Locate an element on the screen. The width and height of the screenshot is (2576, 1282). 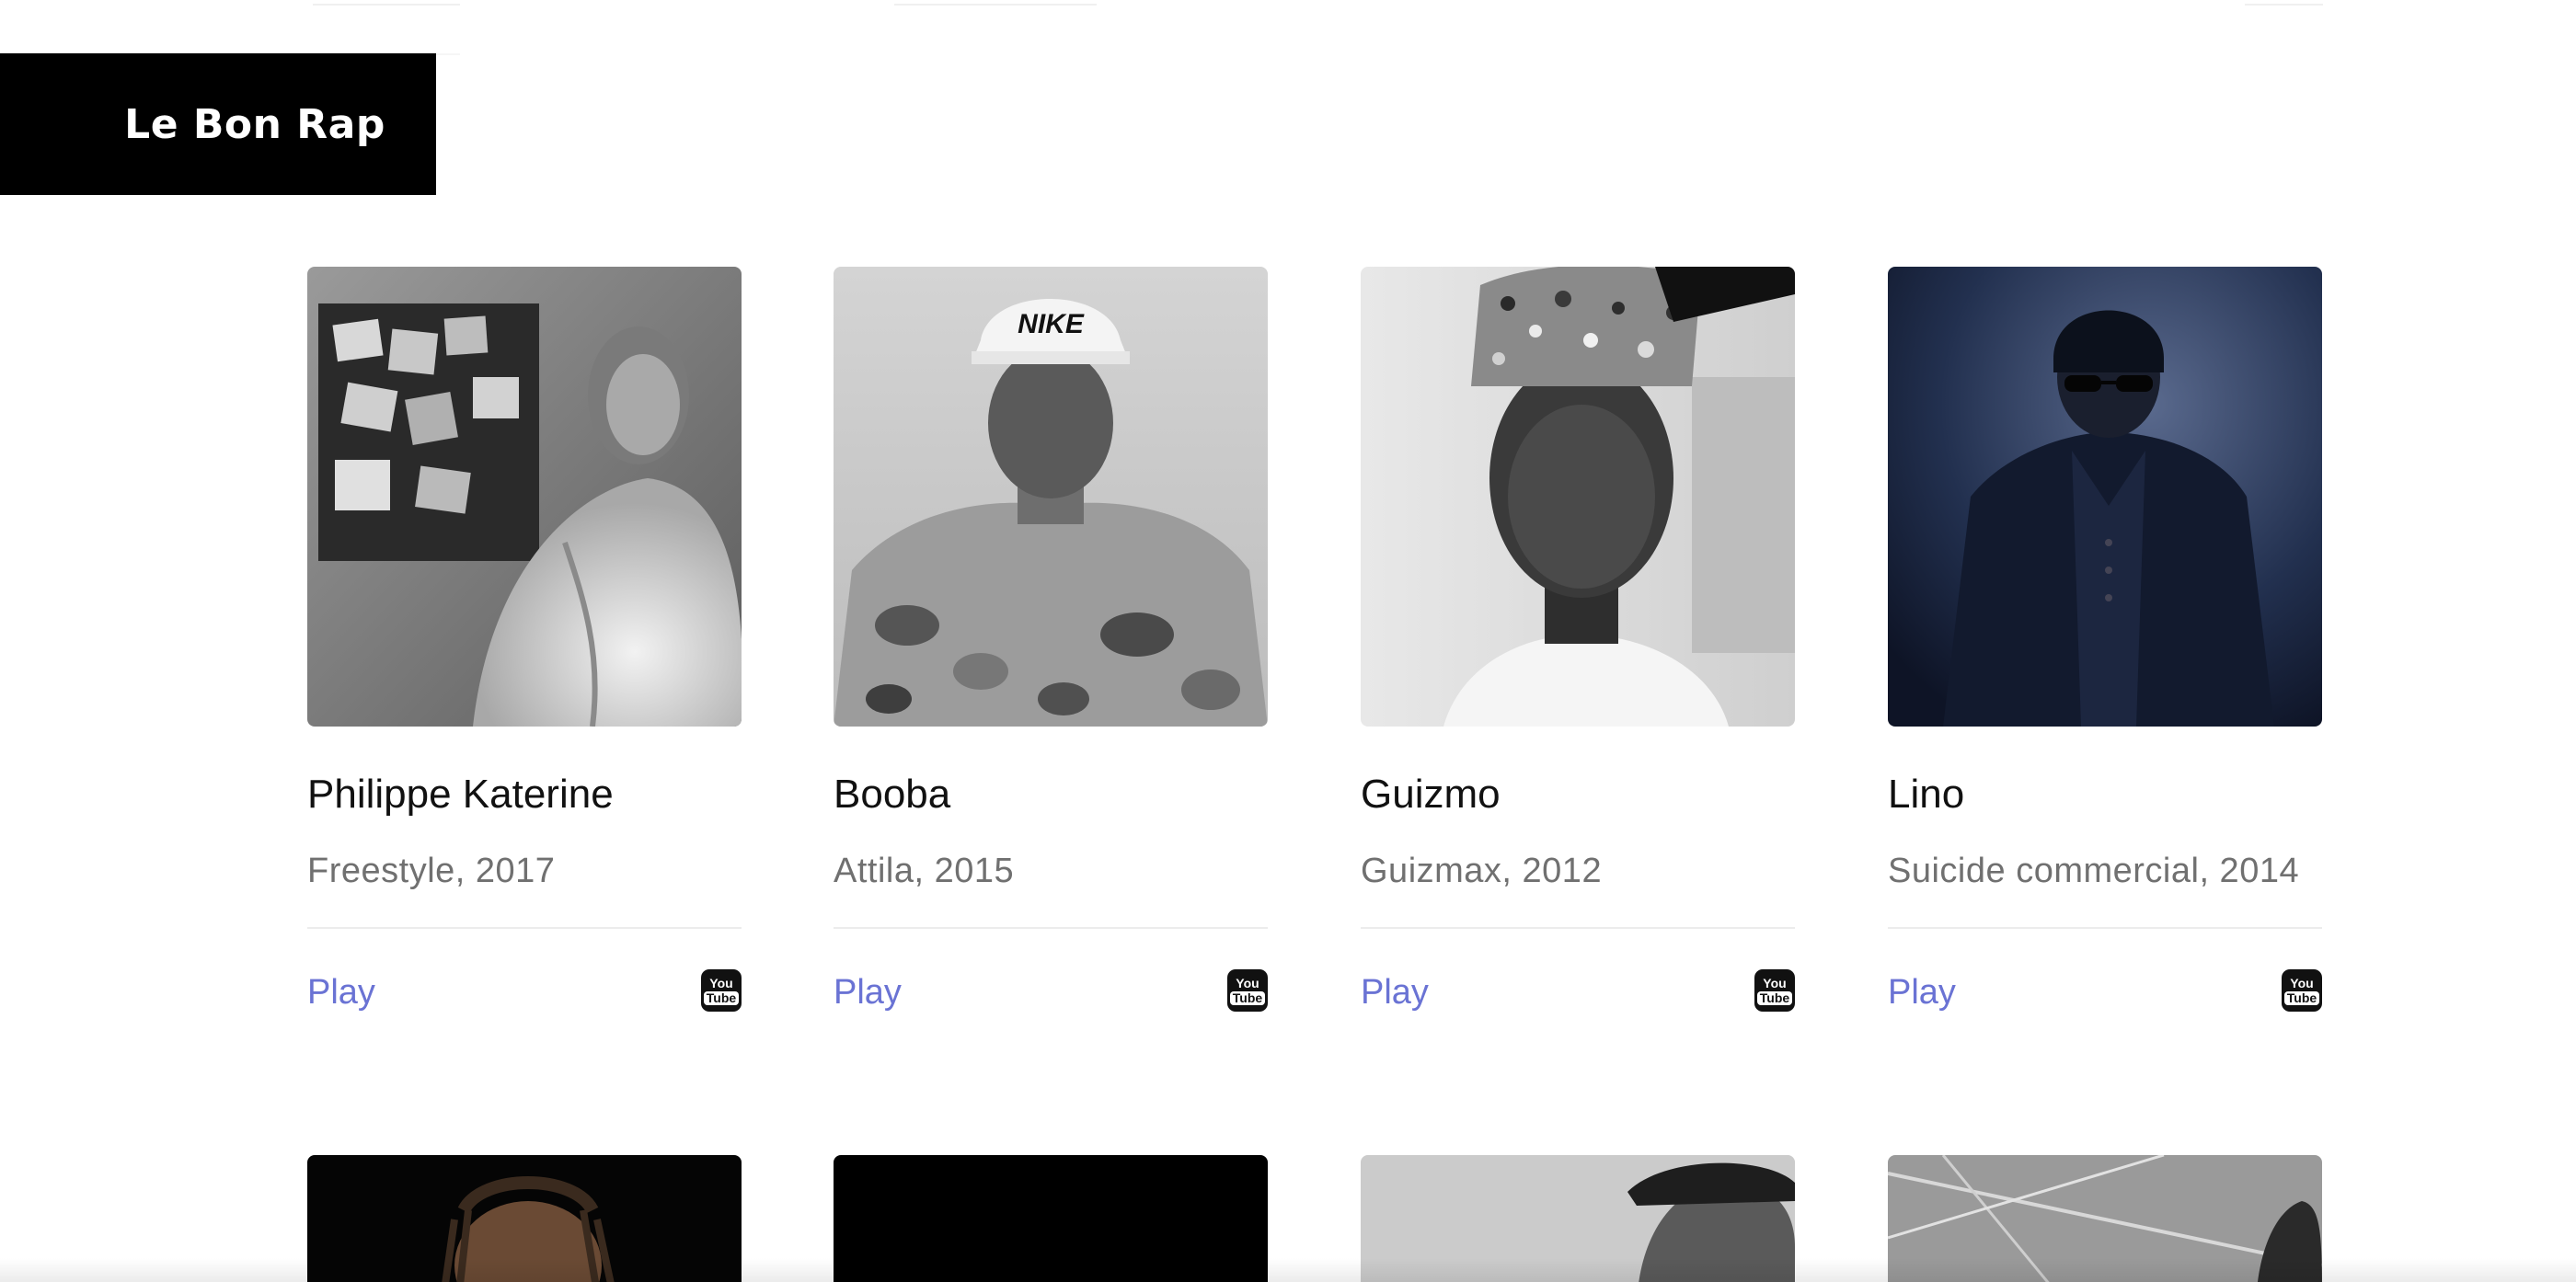
artist-photo-image: NIKE is located at coordinates (1051, 497).